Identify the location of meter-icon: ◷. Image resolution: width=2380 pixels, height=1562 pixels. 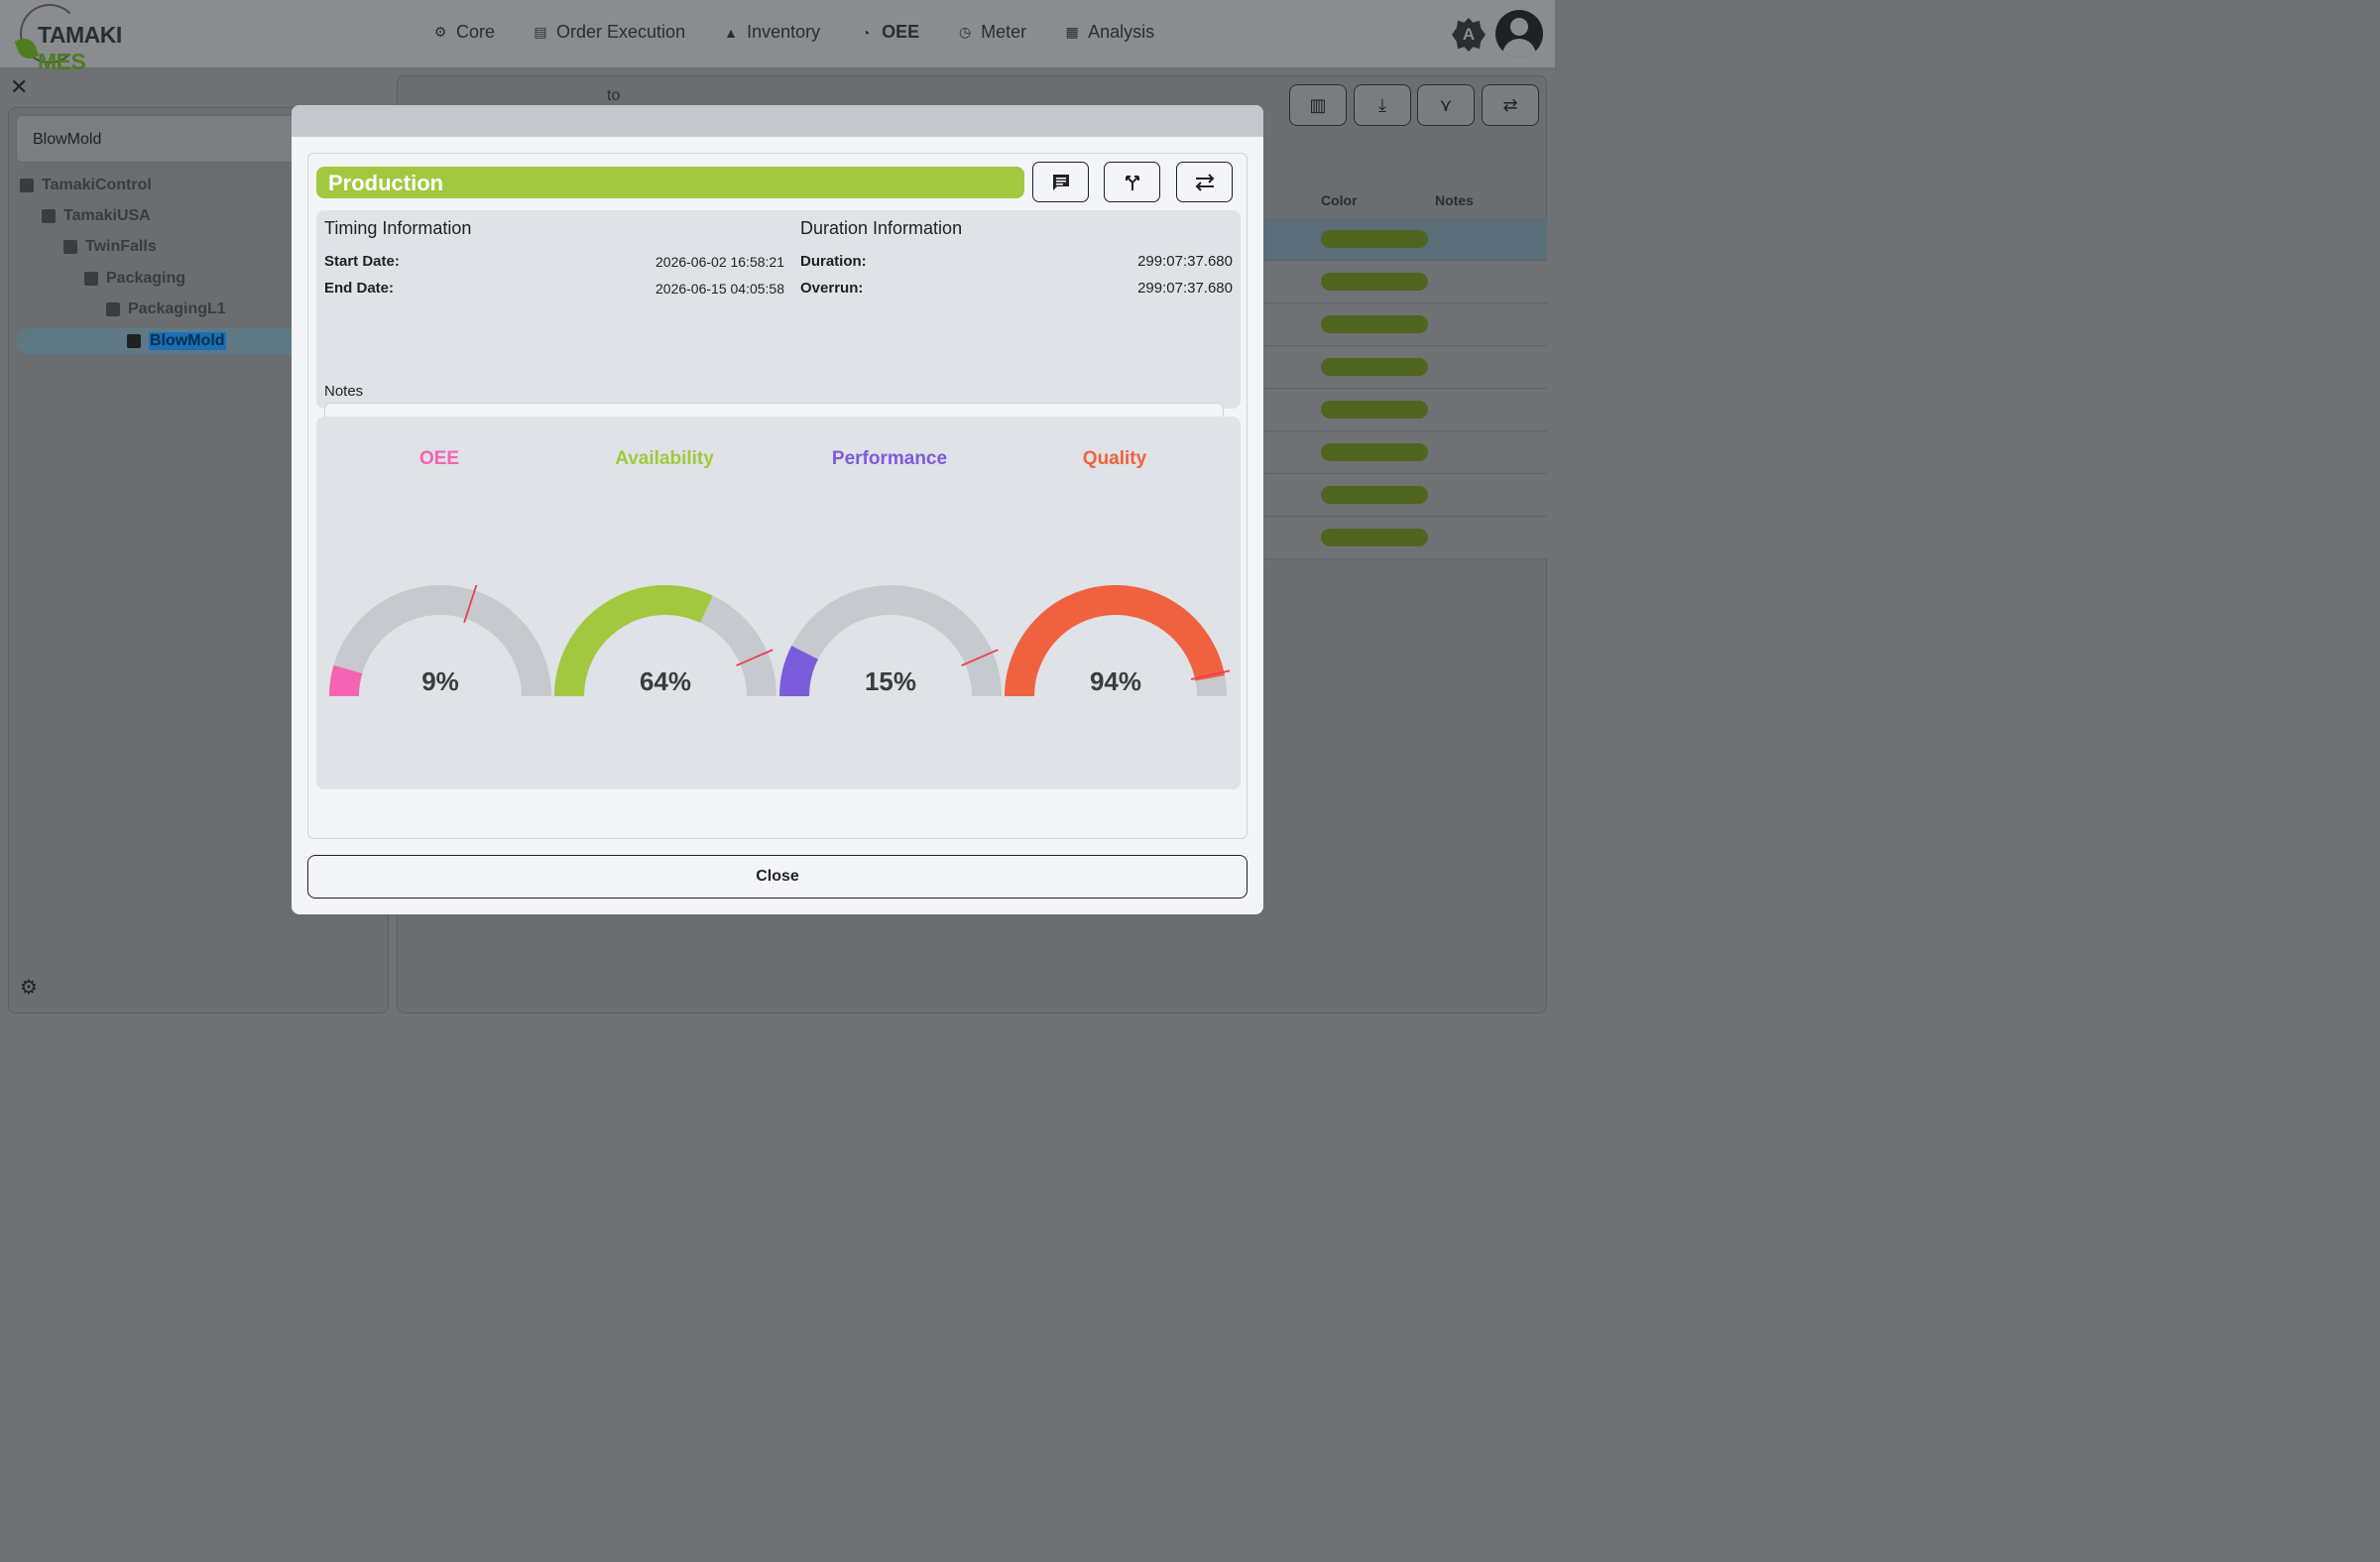
(965, 32).